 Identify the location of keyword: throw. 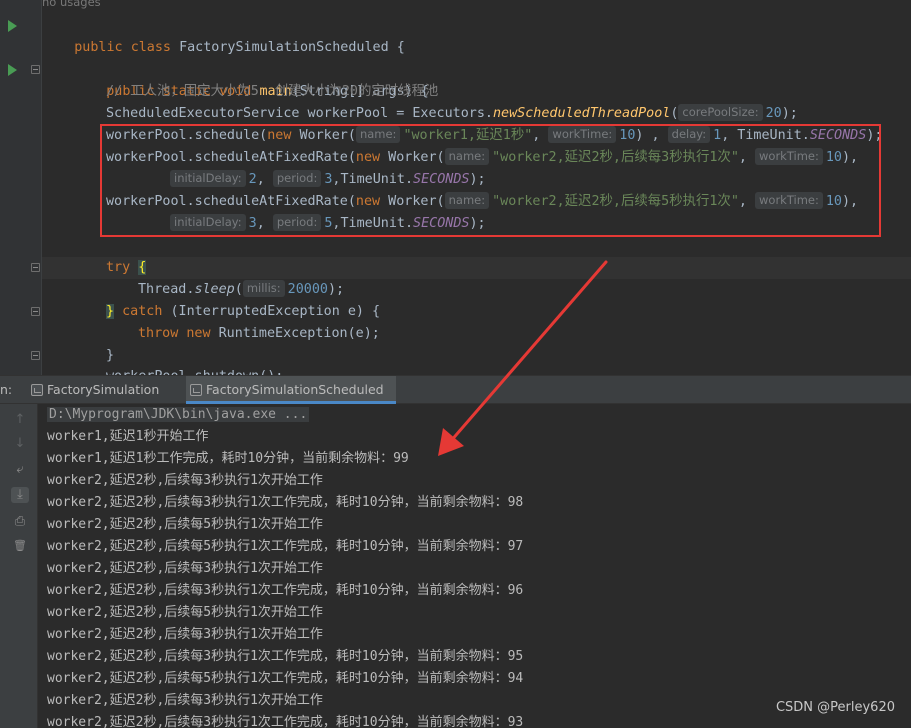
(158, 333).